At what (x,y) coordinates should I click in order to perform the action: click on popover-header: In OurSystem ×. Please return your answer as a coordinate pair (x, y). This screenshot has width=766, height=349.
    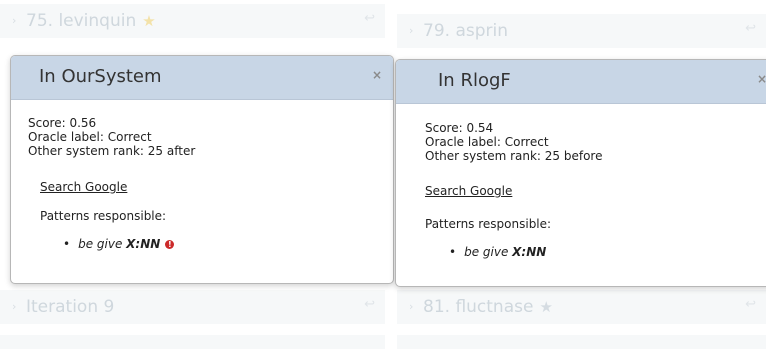
    Looking at the image, I should click on (202, 78).